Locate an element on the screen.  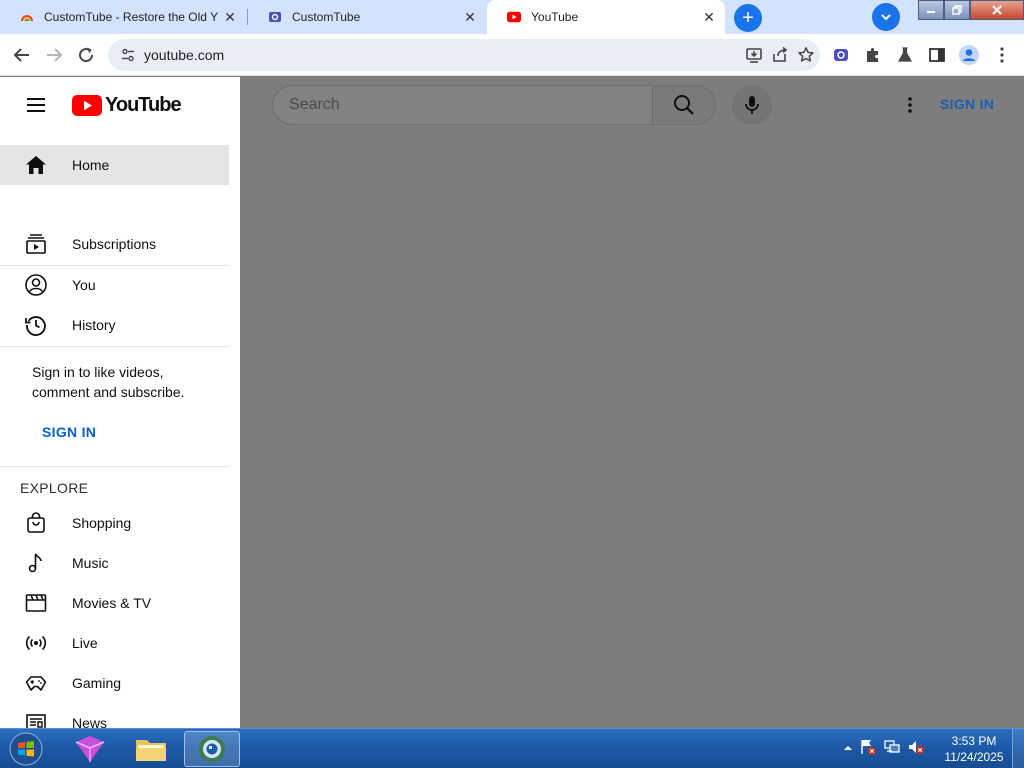
youtube-play-icon is located at coordinates (87, 105).